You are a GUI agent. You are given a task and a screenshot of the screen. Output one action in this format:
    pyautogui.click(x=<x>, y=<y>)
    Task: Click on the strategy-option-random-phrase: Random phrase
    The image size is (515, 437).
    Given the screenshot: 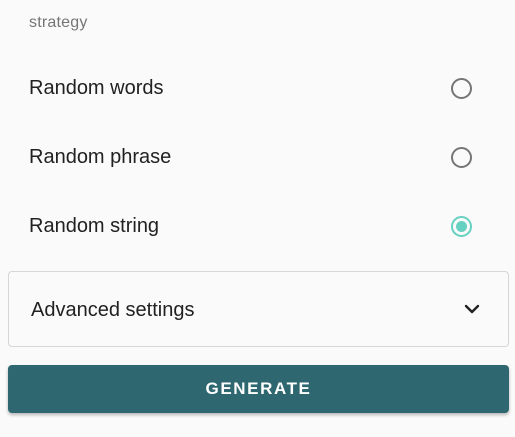 What is the action you would take?
    pyautogui.click(x=257, y=157)
    